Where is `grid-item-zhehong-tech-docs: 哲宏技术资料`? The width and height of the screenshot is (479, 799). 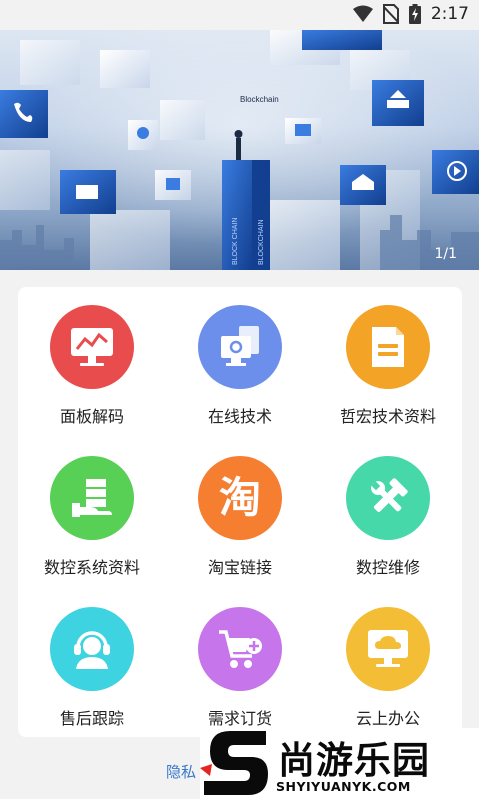
grid-item-zhehong-tech-docs: 哲宏技术资料 is located at coordinates (388, 366).